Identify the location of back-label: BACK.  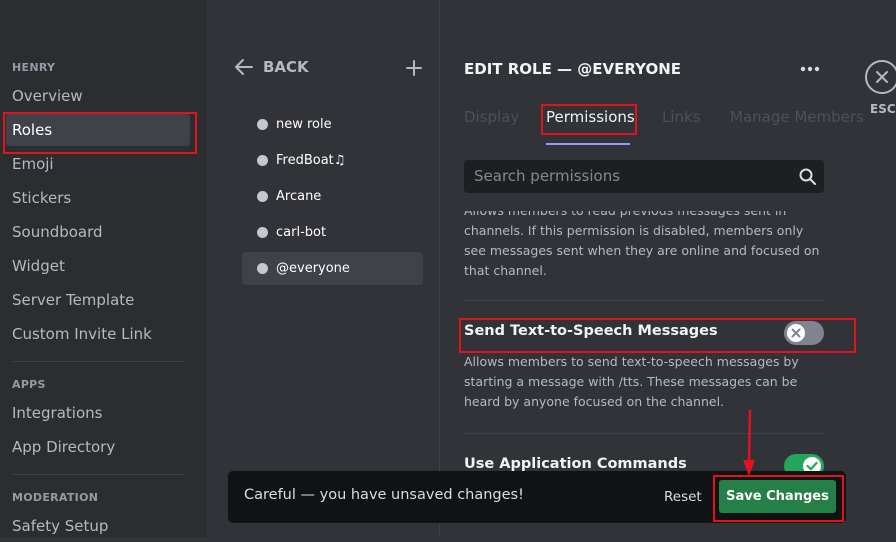
(286, 67).